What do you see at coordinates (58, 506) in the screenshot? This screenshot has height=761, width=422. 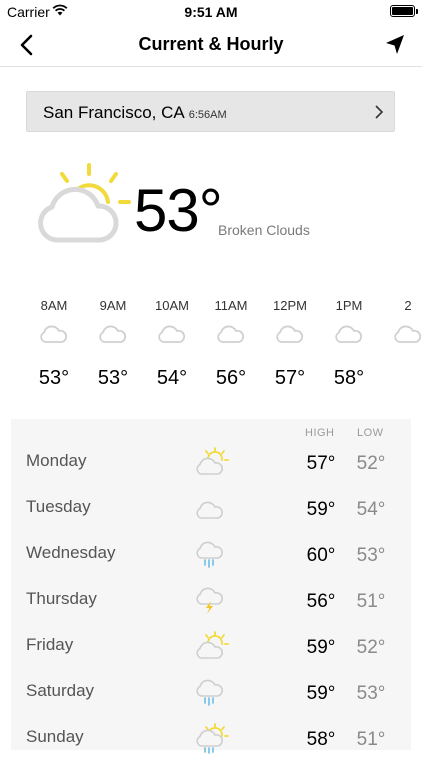 I see `day-name: Tuesday` at bounding box center [58, 506].